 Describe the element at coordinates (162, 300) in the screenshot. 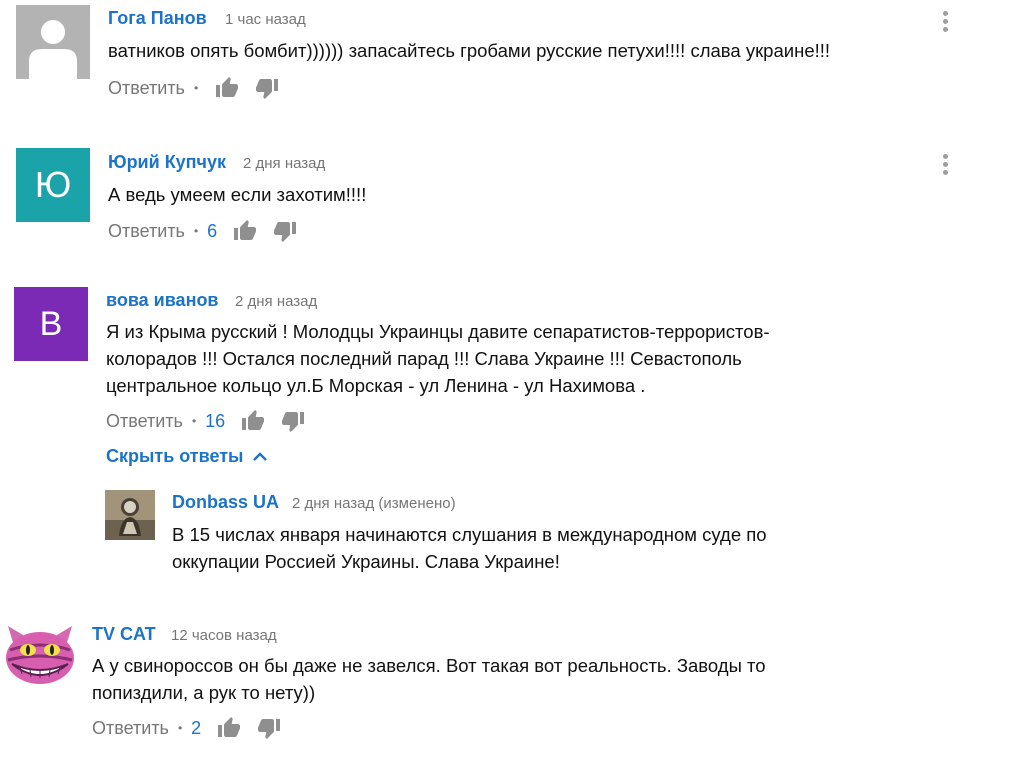

I see `comment-author: вова иванов` at that location.